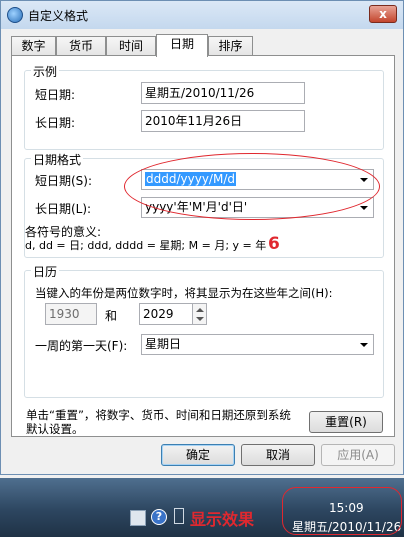 This screenshot has height=537, width=404. I want to click on examples-title: 示例, so click(45, 71).